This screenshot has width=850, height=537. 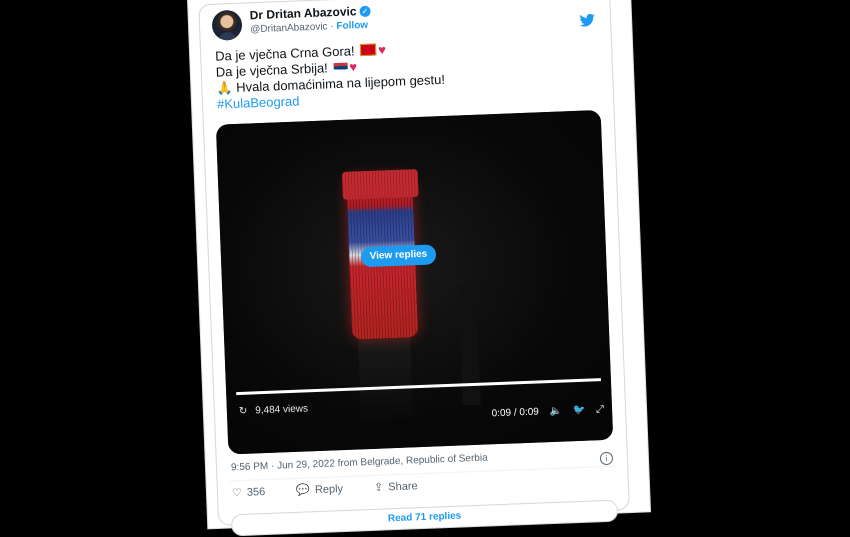 What do you see at coordinates (282, 410) in the screenshot?
I see `views-count: 9,484 views` at bounding box center [282, 410].